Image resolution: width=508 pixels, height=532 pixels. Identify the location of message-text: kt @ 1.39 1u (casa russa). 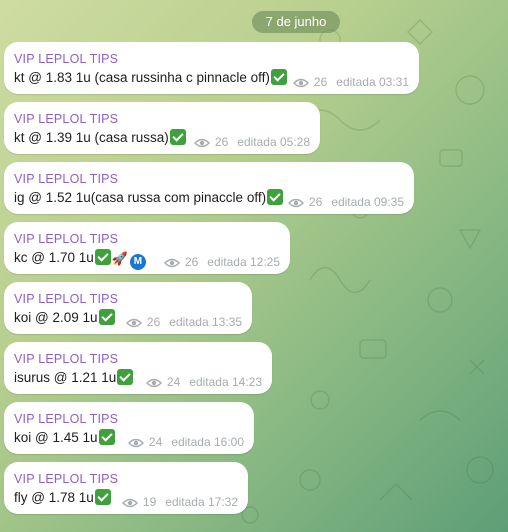
(100, 137).